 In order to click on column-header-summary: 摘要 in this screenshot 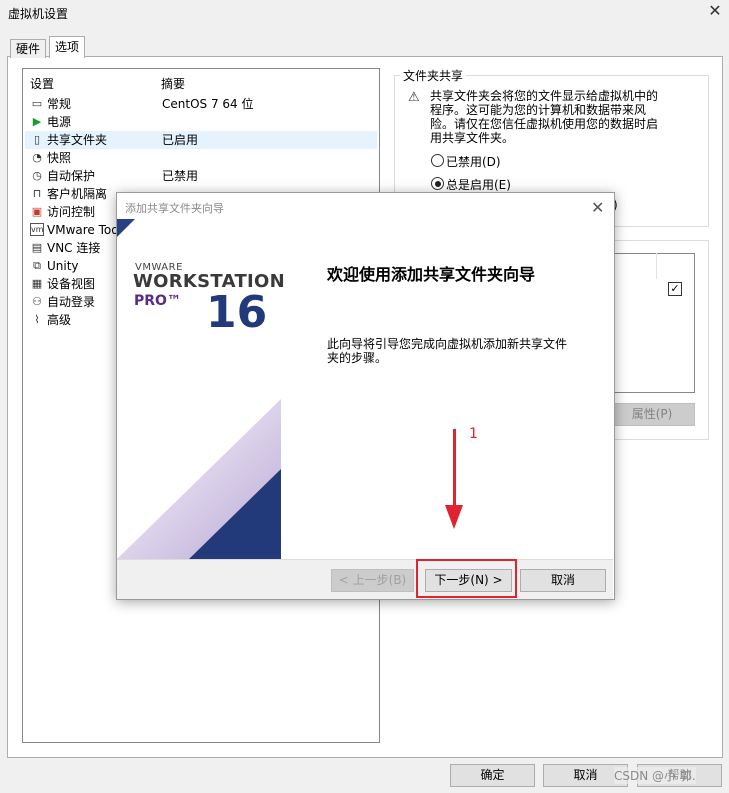, I will do `click(173, 83)`.